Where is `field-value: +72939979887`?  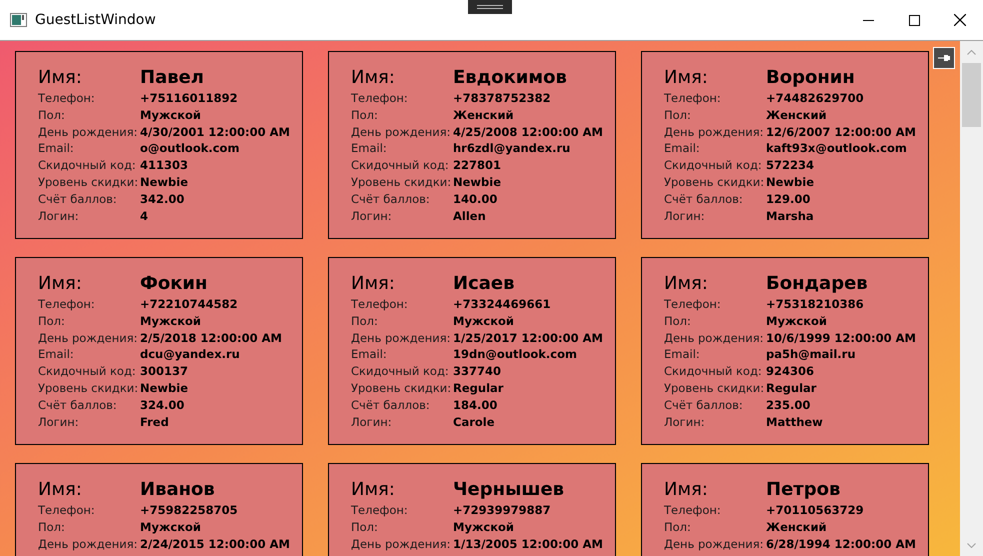 field-value: +72939979887 is located at coordinates (502, 510).